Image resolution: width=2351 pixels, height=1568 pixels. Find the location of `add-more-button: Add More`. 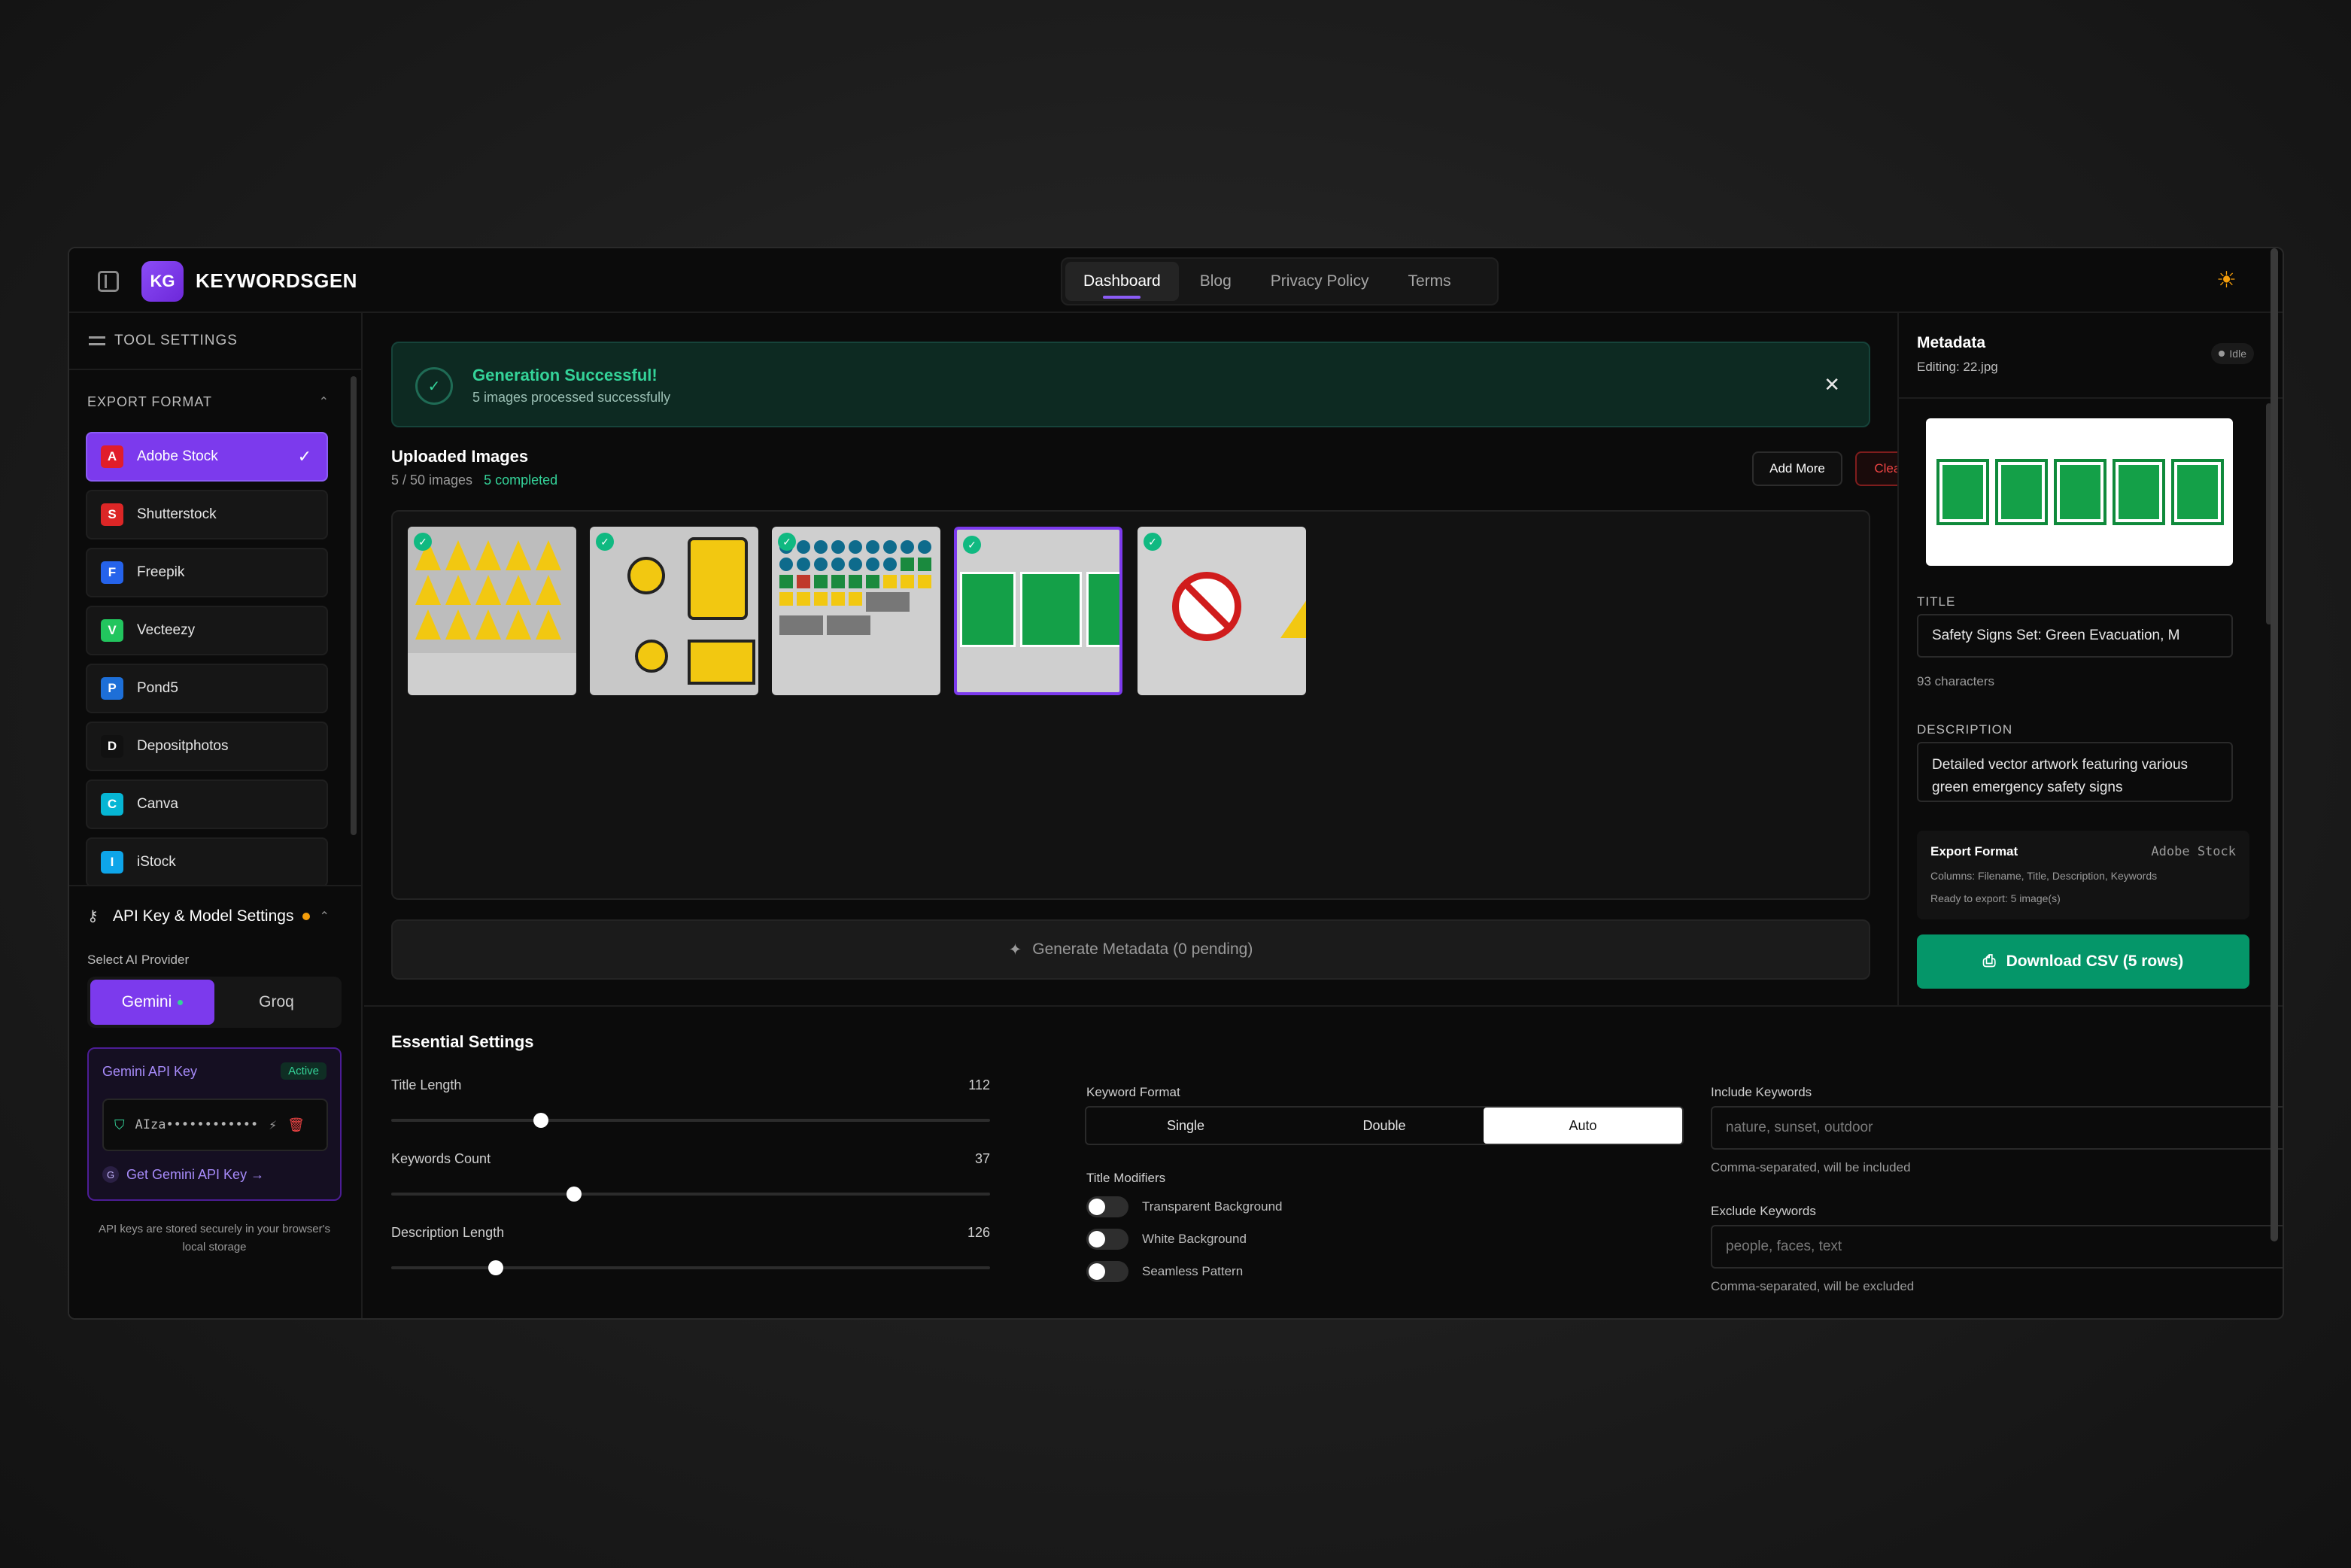

add-more-button: Add More is located at coordinates (1797, 468).